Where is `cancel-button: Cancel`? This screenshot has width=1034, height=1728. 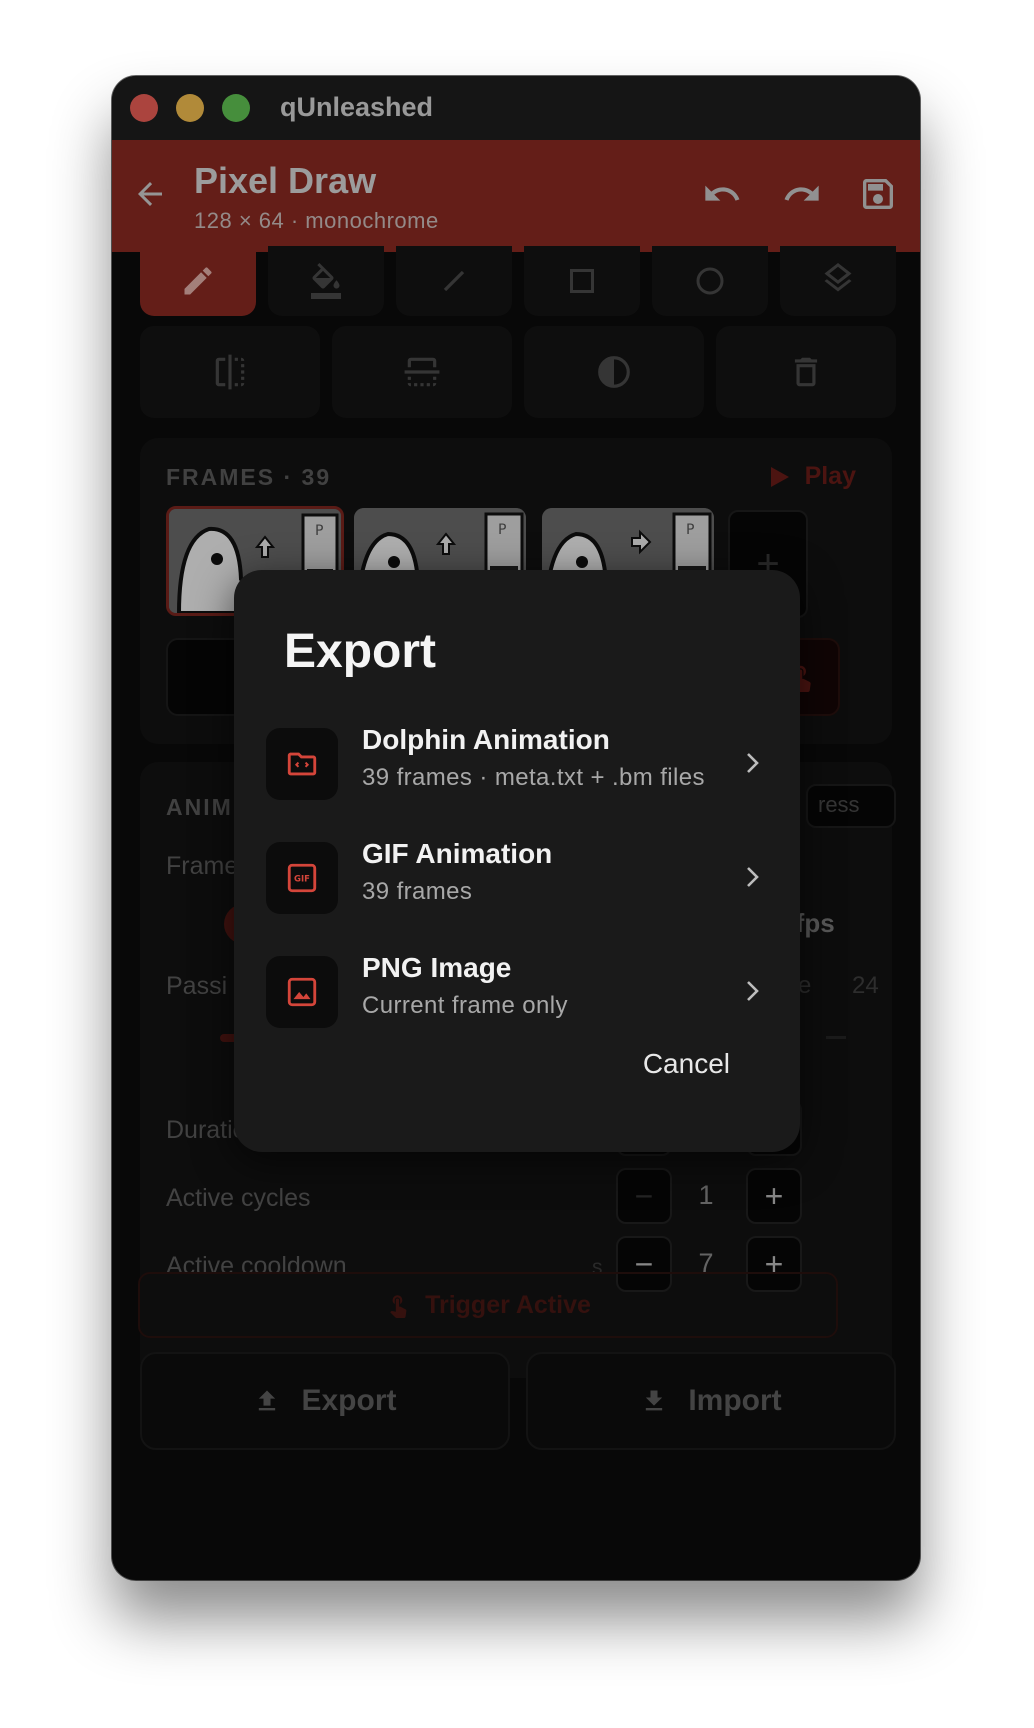
cancel-button: Cancel is located at coordinates (686, 1064).